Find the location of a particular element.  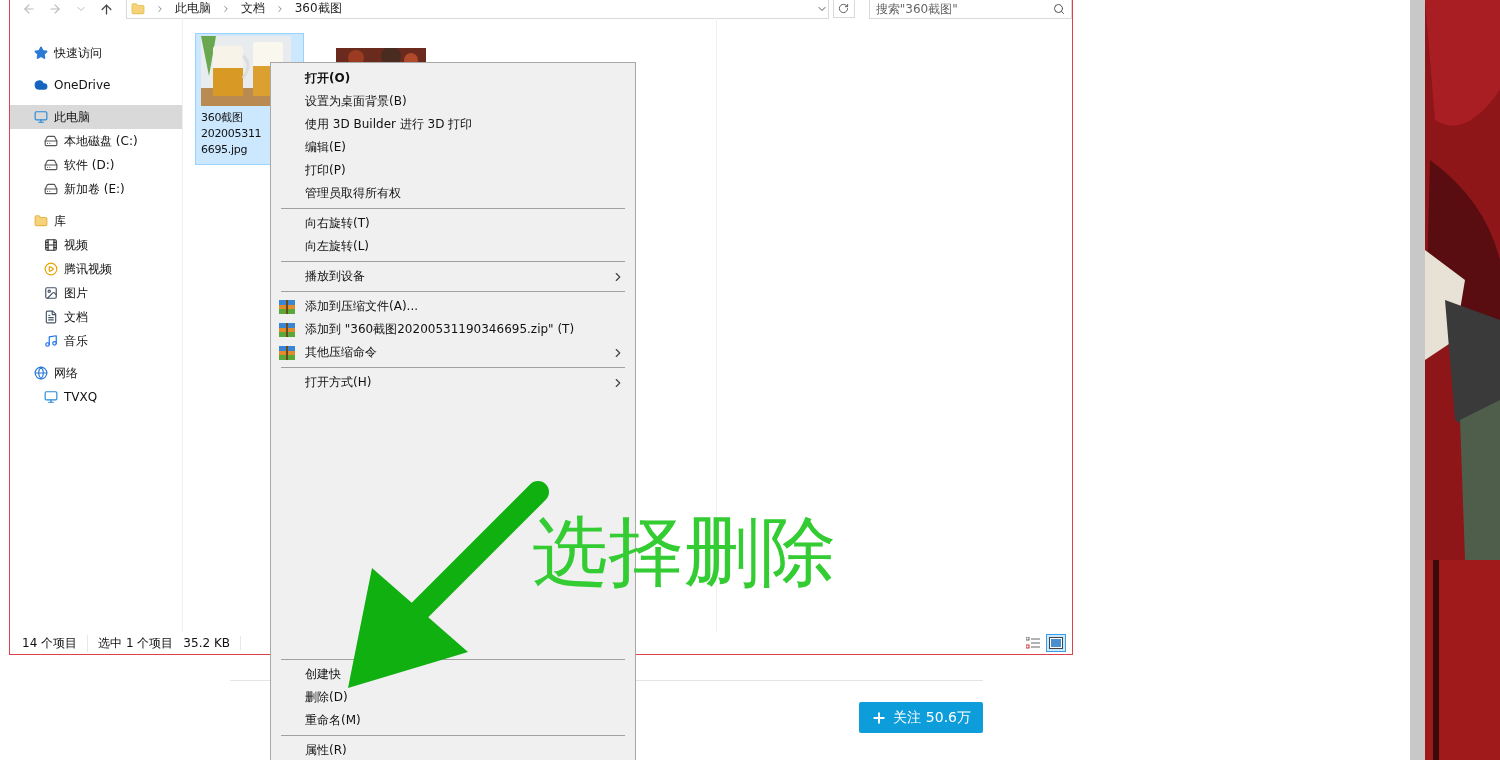

address-bar: 此电脑 文档 360截图 is located at coordinates (477, 9).